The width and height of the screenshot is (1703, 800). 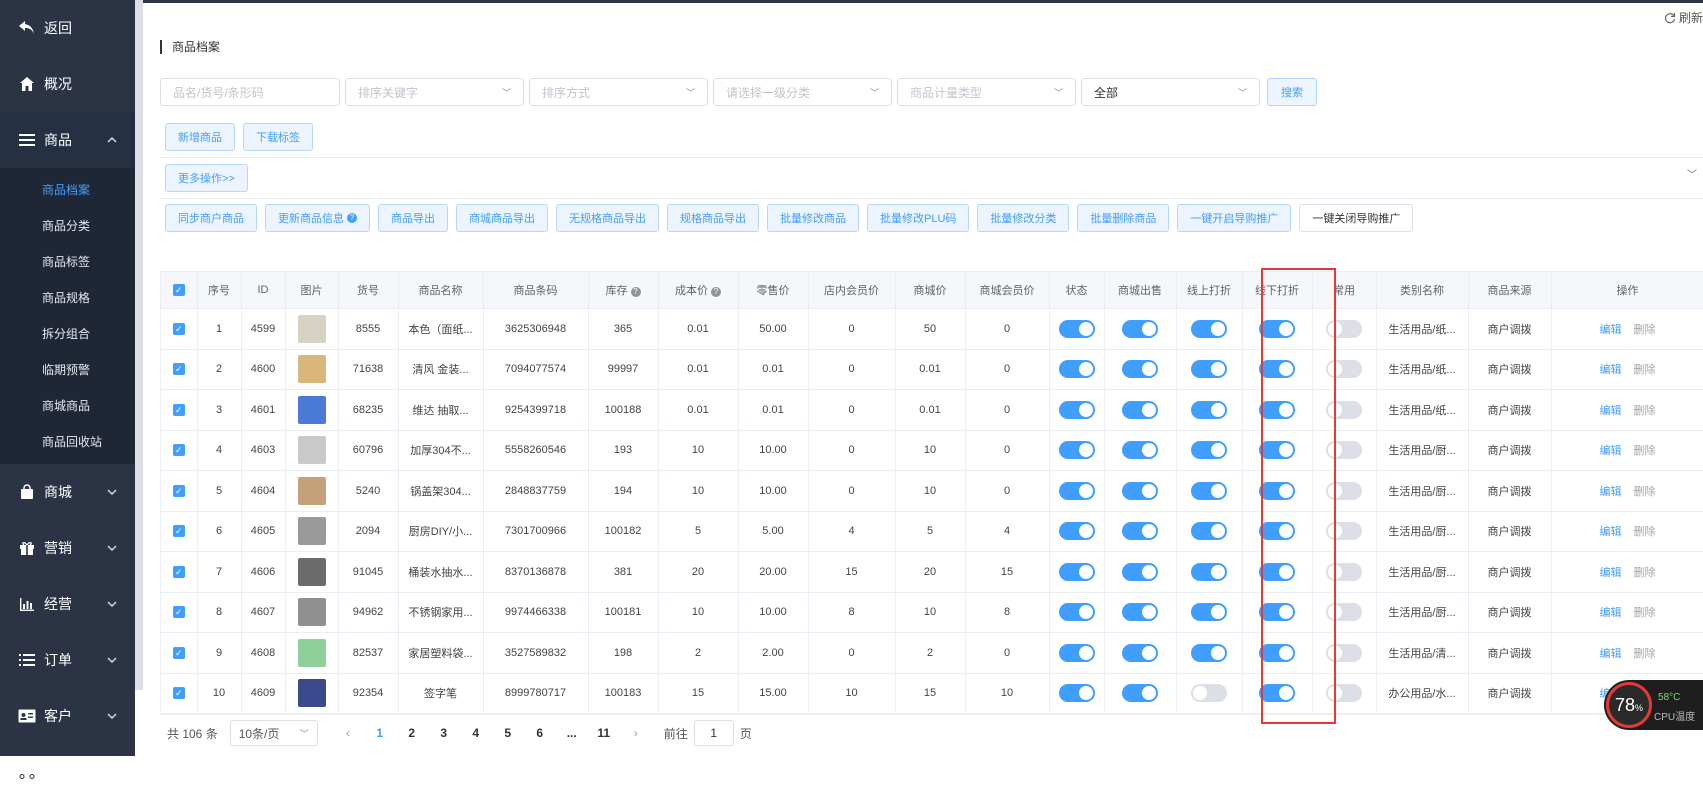 What do you see at coordinates (540, 733) in the screenshot?
I see `page-6: 6` at bounding box center [540, 733].